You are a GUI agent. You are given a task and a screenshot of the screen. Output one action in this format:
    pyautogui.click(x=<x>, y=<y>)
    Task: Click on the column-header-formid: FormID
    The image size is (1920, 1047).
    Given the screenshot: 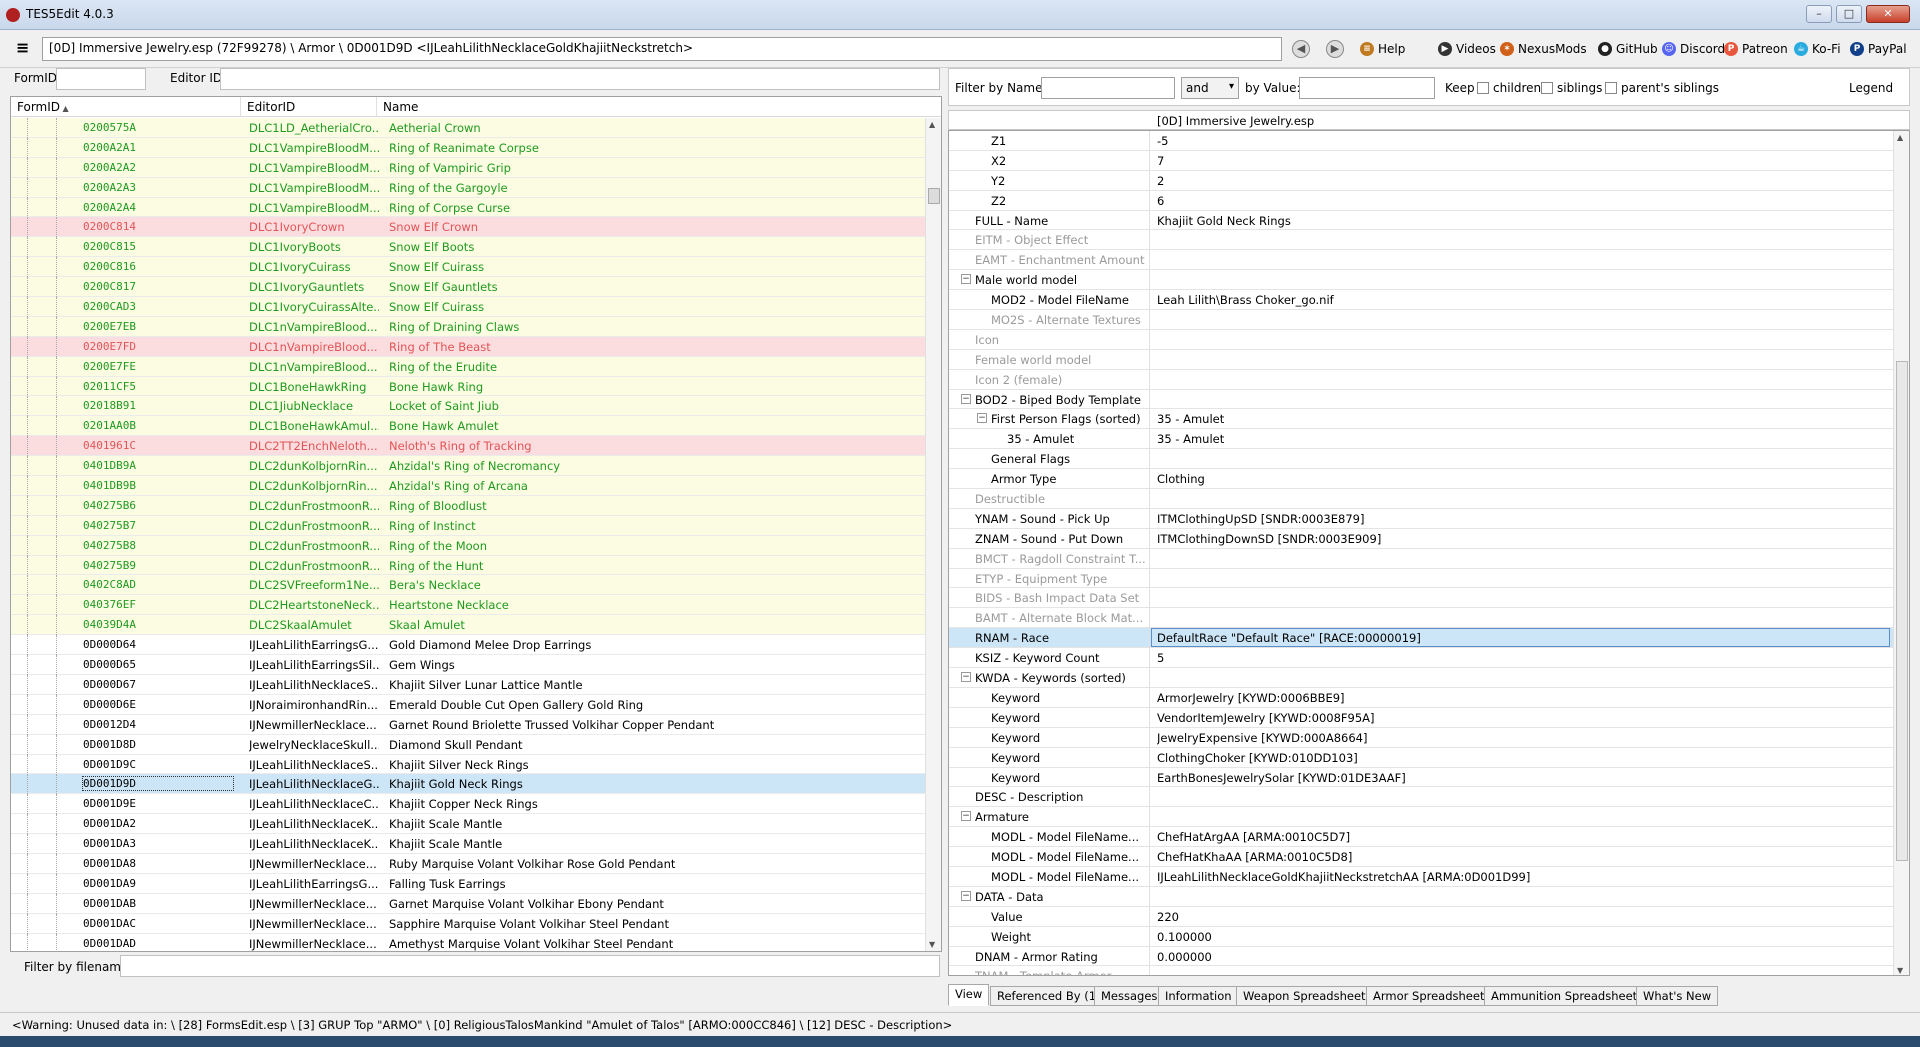 What is the action you would take?
    pyautogui.click(x=126, y=107)
    